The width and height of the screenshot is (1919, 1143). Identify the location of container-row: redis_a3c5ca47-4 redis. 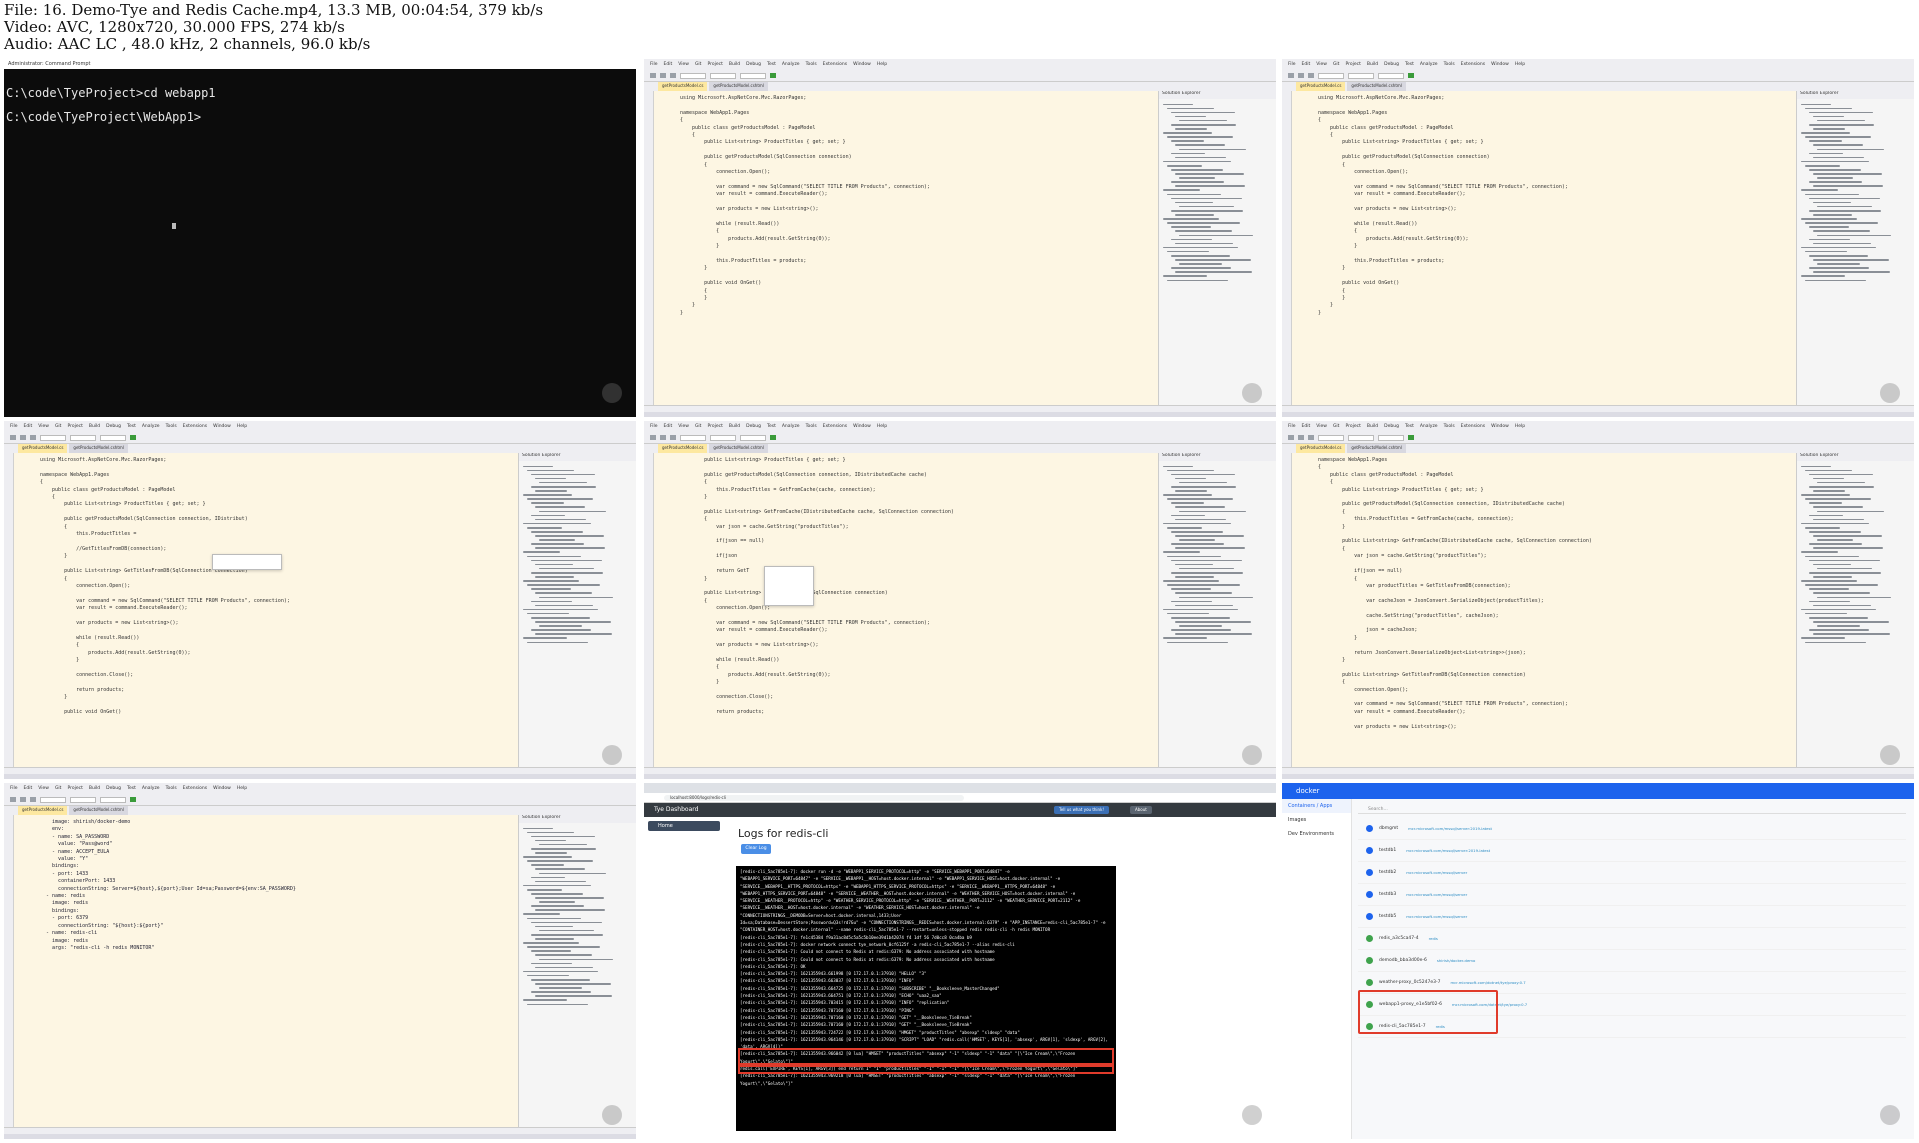
(1632, 939).